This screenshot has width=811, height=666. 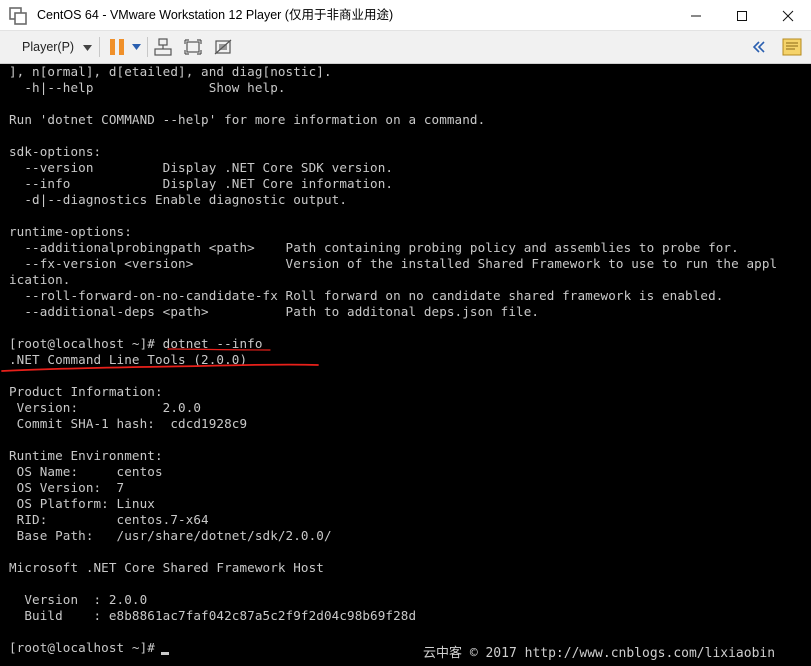 I want to click on terminal-line: runtime-options:, so click(x=70, y=231).